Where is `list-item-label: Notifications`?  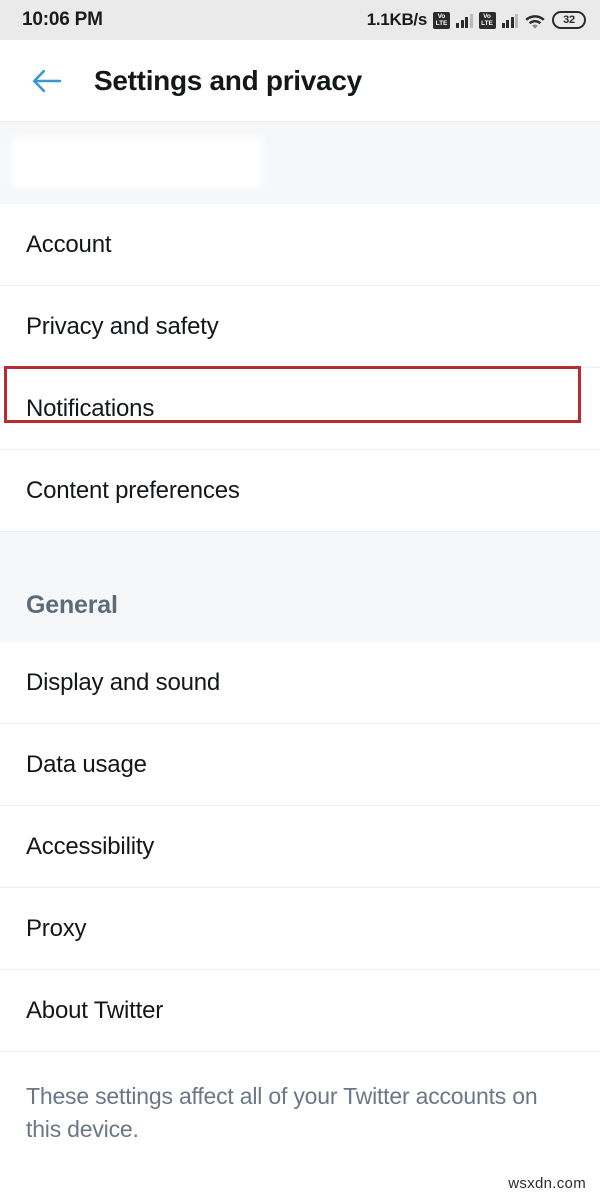 list-item-label: Notifications is located at coordinates (90, 408).